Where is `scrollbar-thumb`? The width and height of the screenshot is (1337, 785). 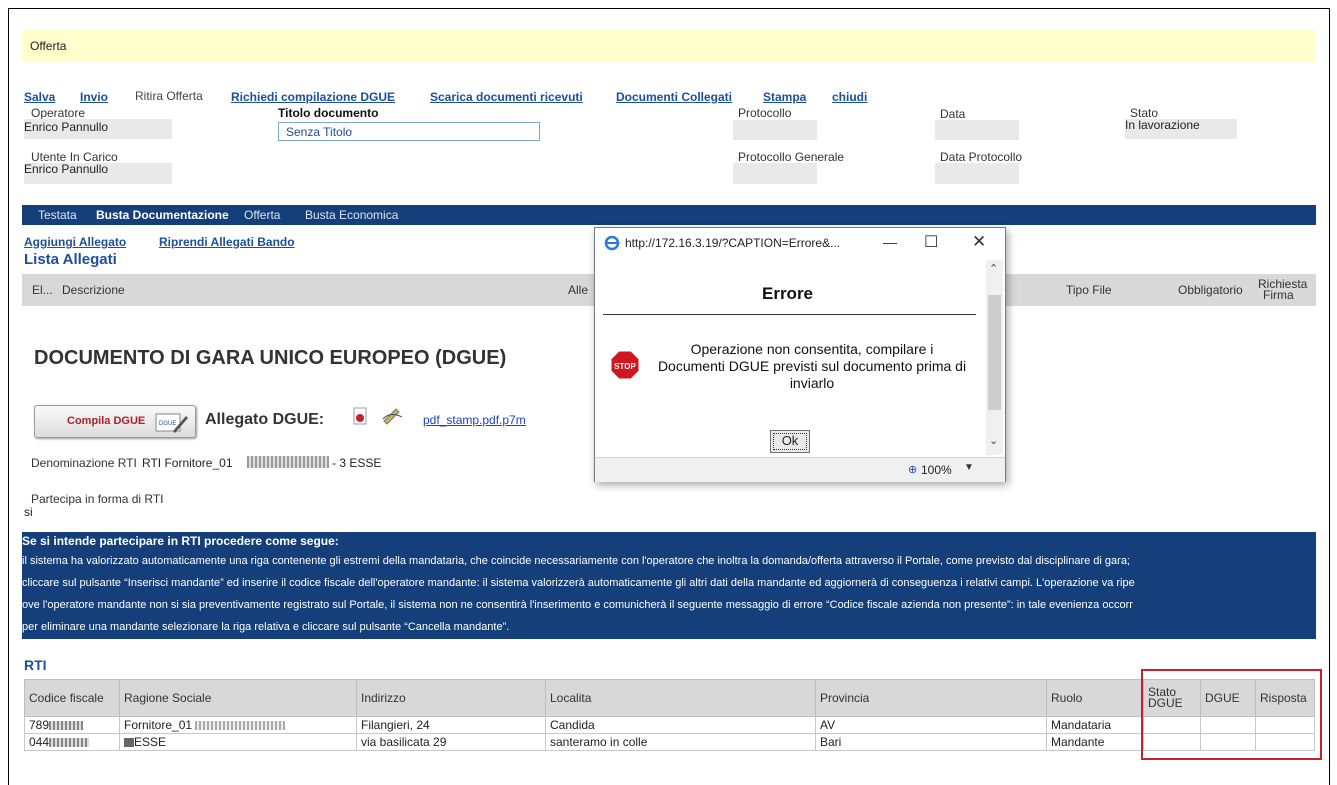
scrollbar-thumb is located at coordinates (994, 352).